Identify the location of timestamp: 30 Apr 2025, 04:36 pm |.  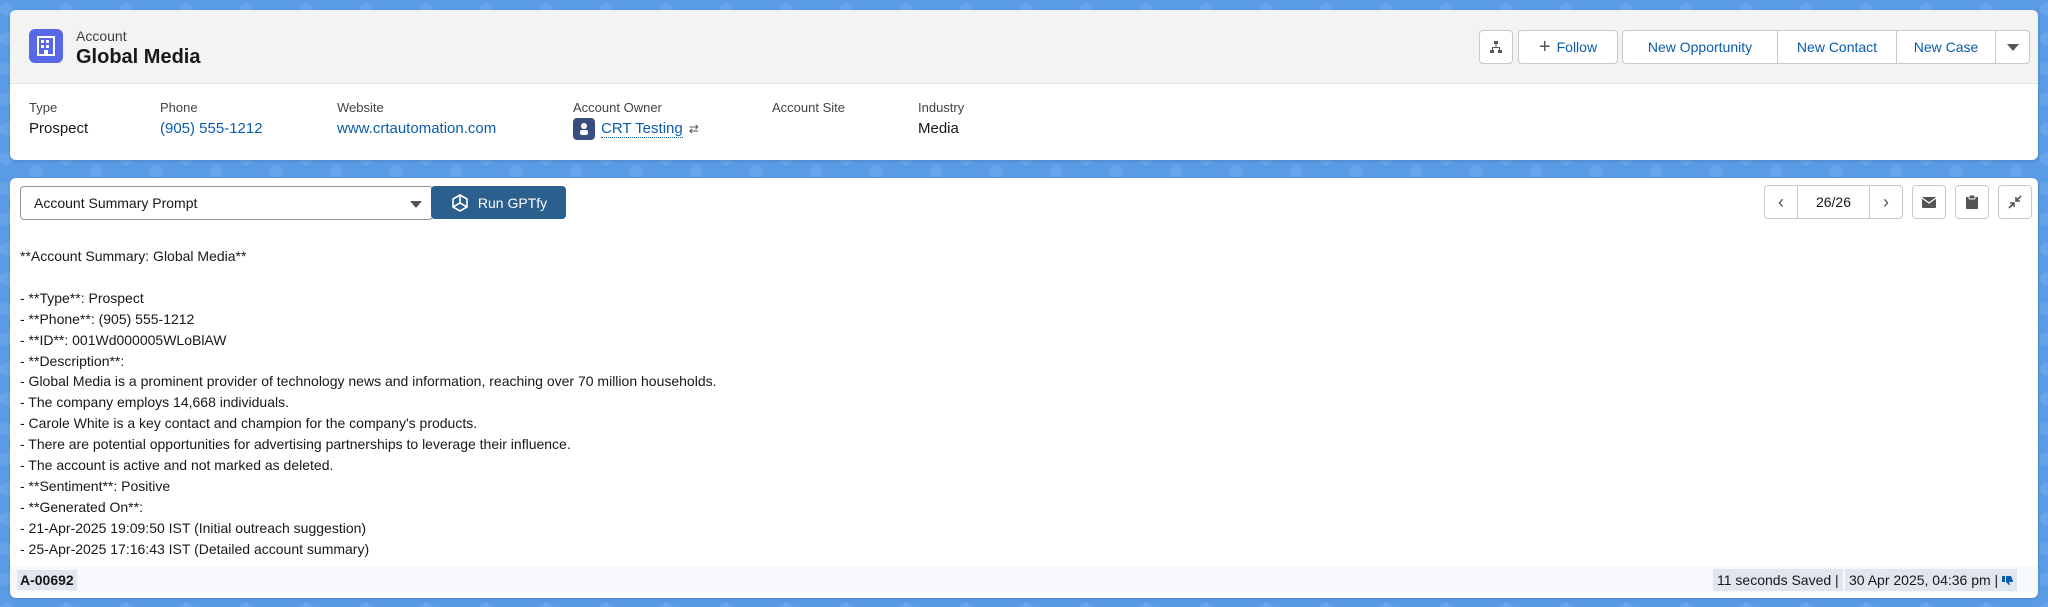
(1924, 580).